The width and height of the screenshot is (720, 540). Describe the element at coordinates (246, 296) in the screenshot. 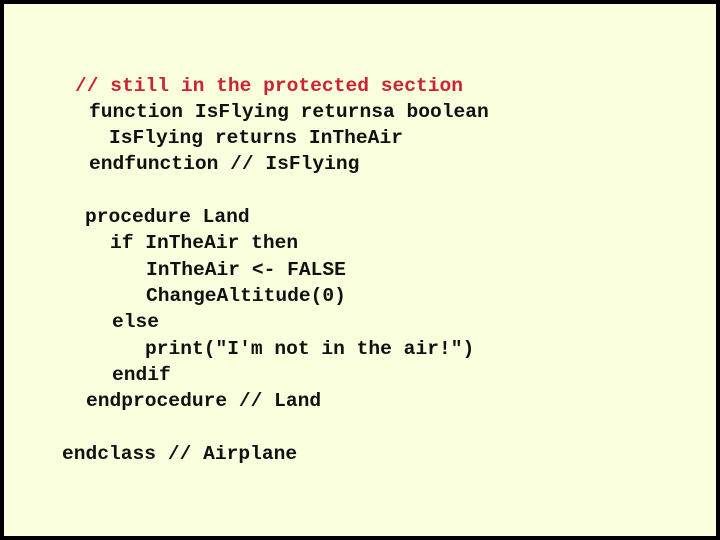

I see `code-line-change-altitude: ChangeAltitude(0)` at that location.